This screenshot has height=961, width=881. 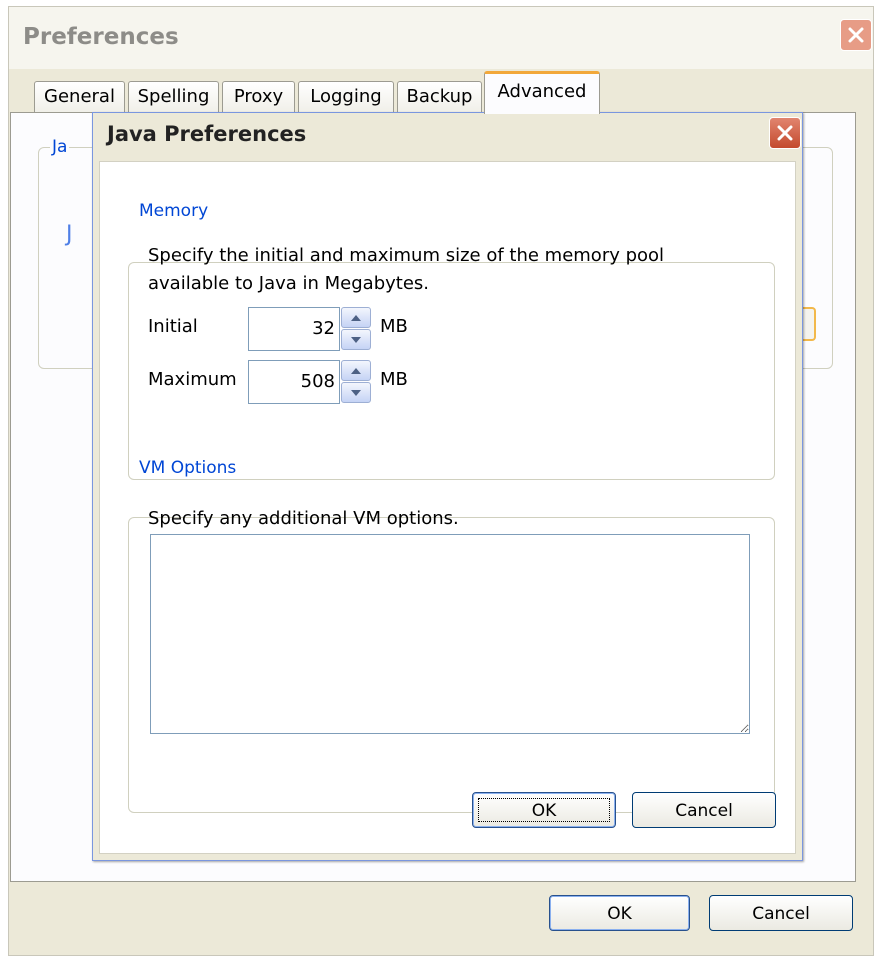 I want to click on maximum-unit-label: MB, so click(x=394, y=379).